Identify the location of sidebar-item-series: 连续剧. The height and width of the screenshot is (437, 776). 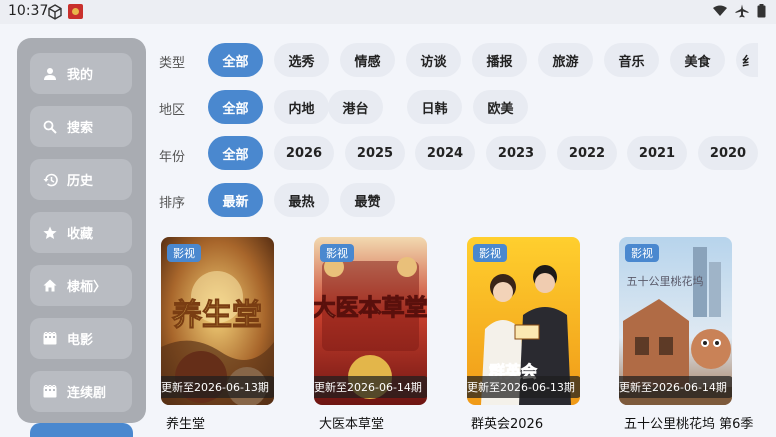
(81, 391).